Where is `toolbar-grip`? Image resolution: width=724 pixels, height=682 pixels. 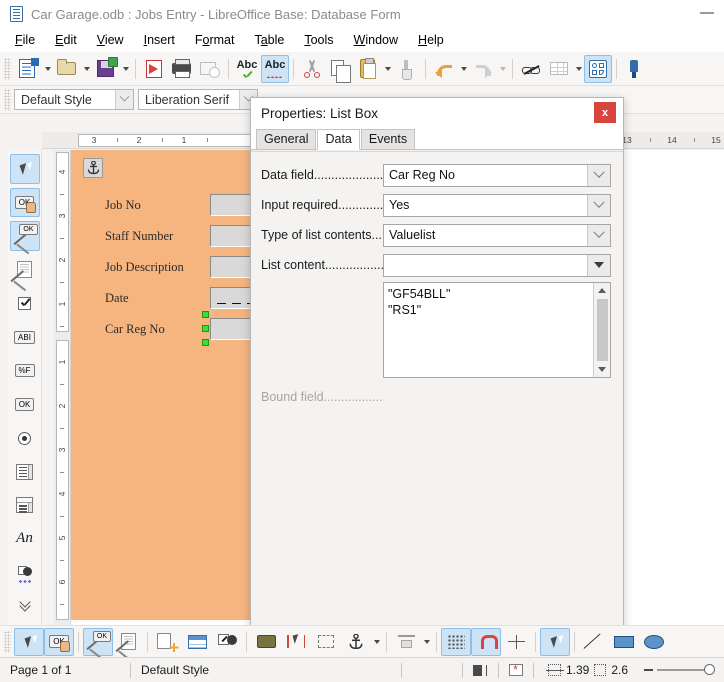 toolbar-grip is located at coordinates (7, 68).